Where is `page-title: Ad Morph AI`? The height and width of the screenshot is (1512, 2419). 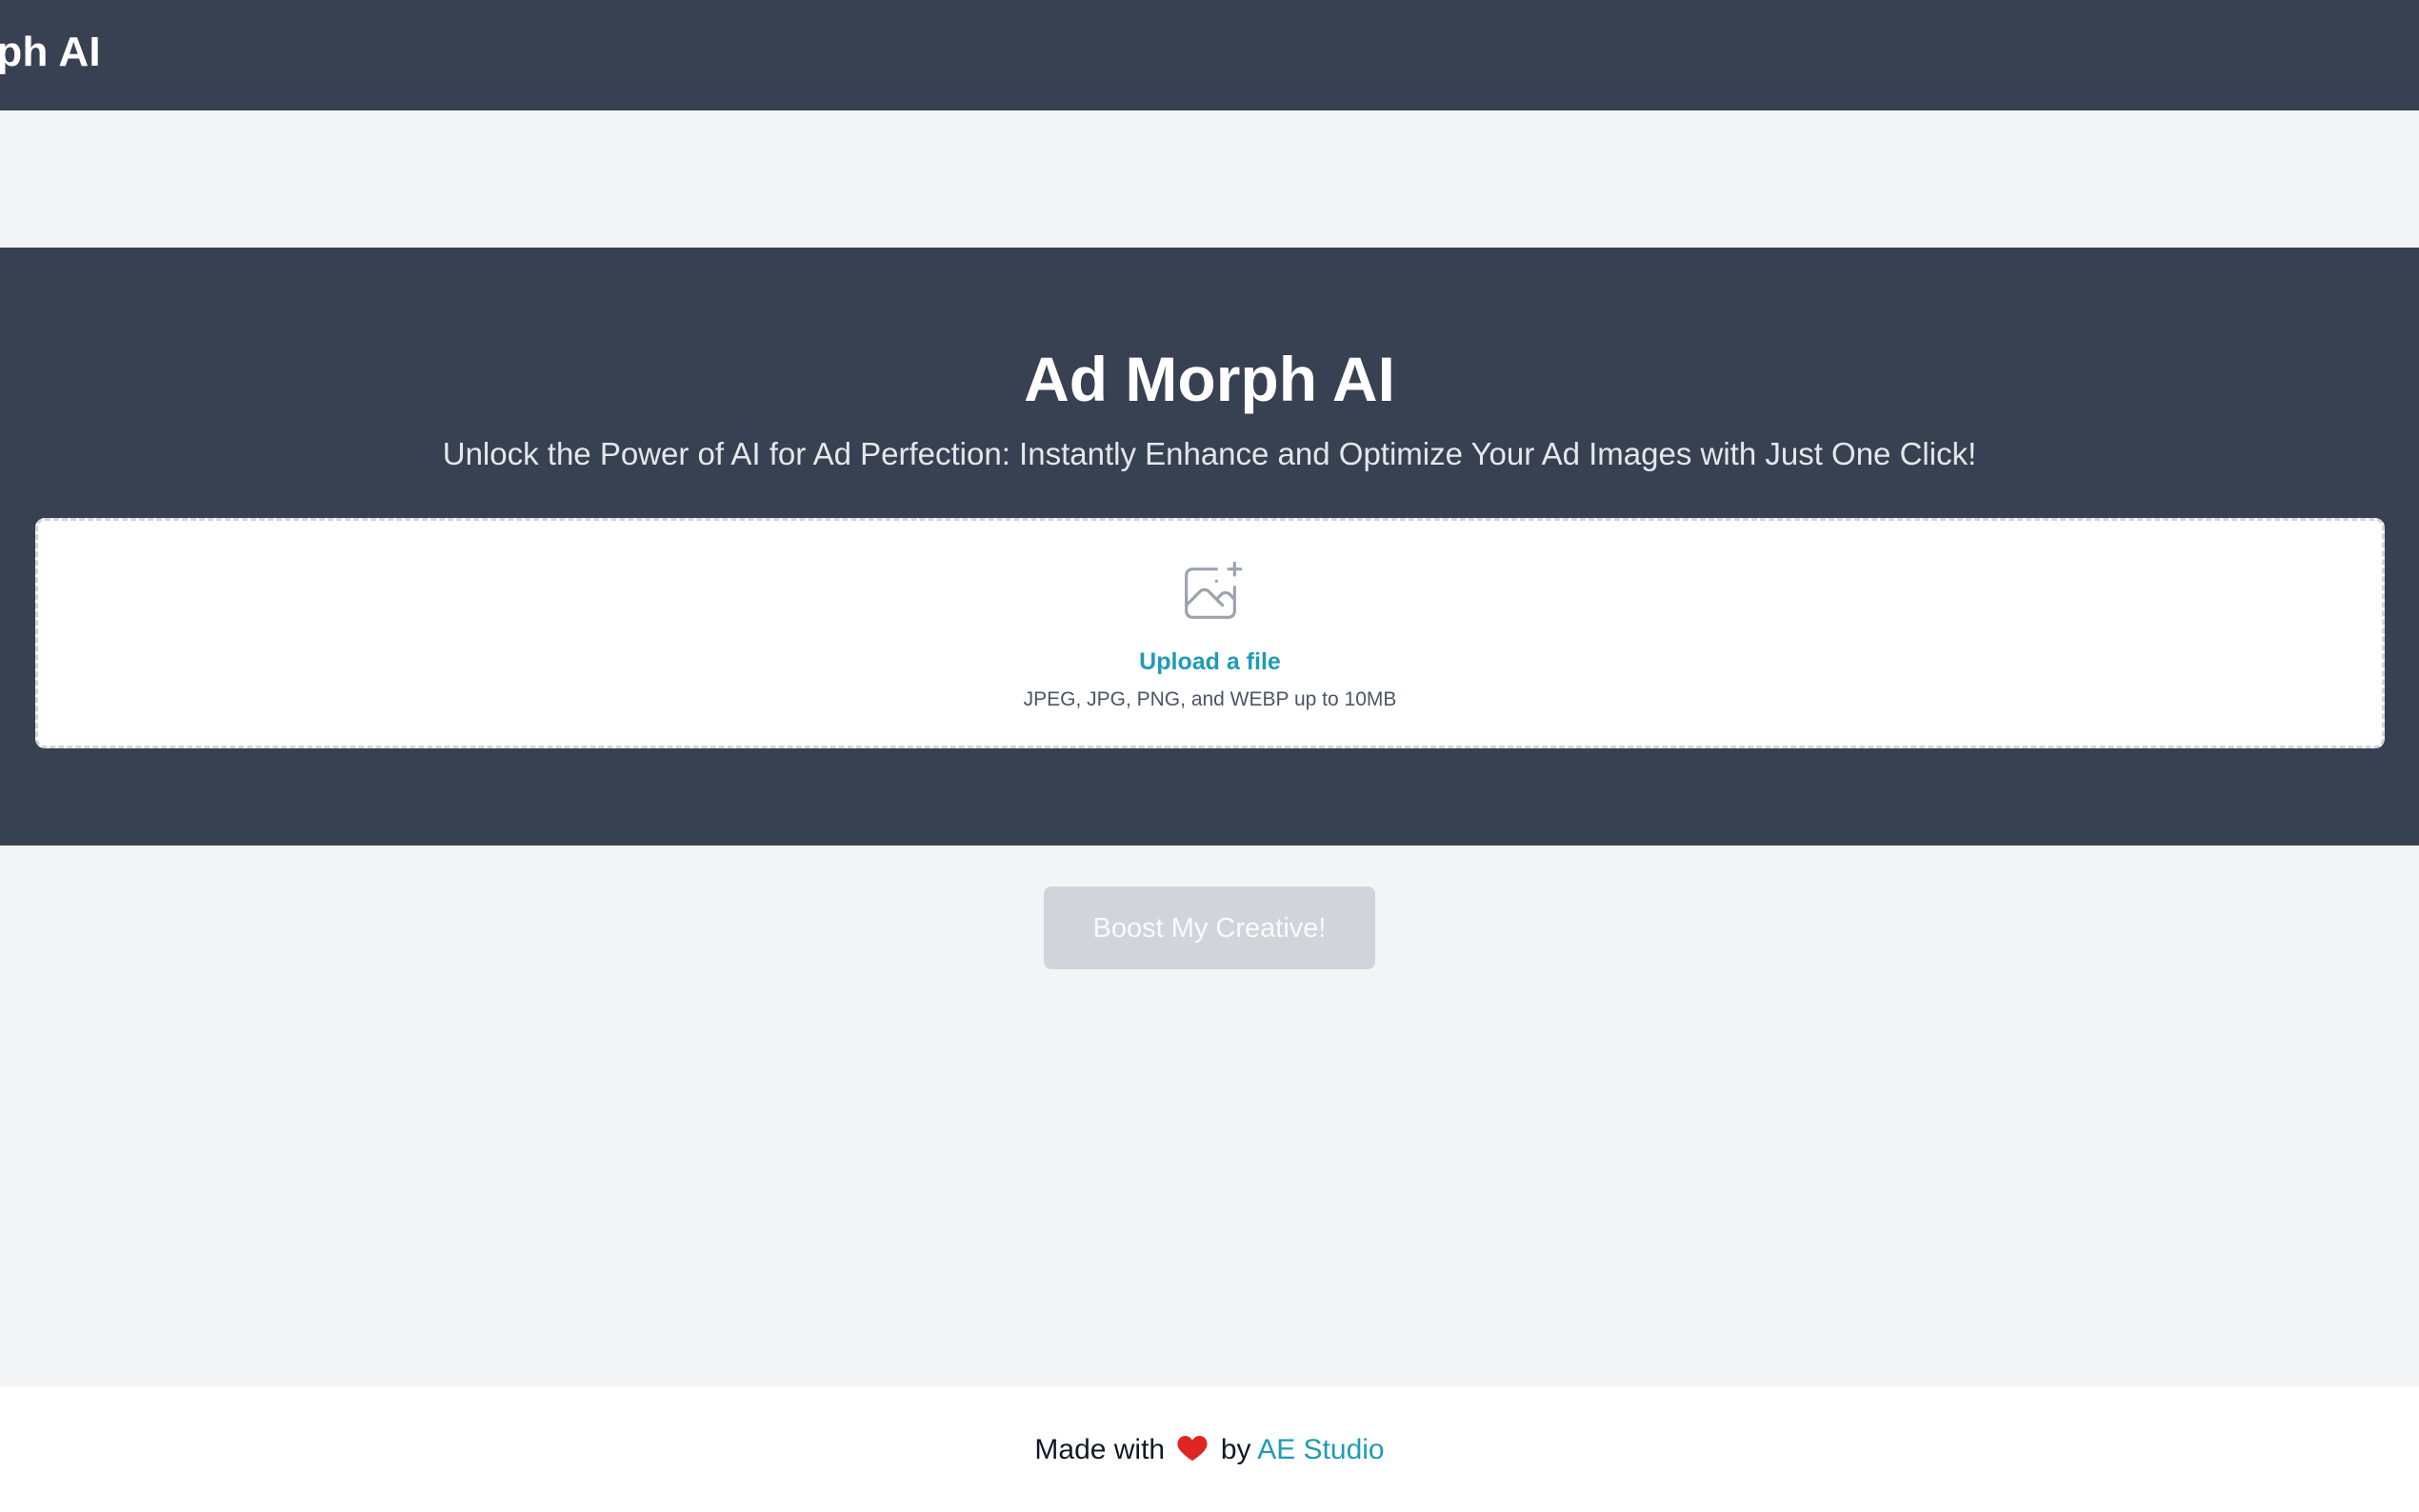
page-title: Ad Morph AI is located at coordinates (1209, 379).